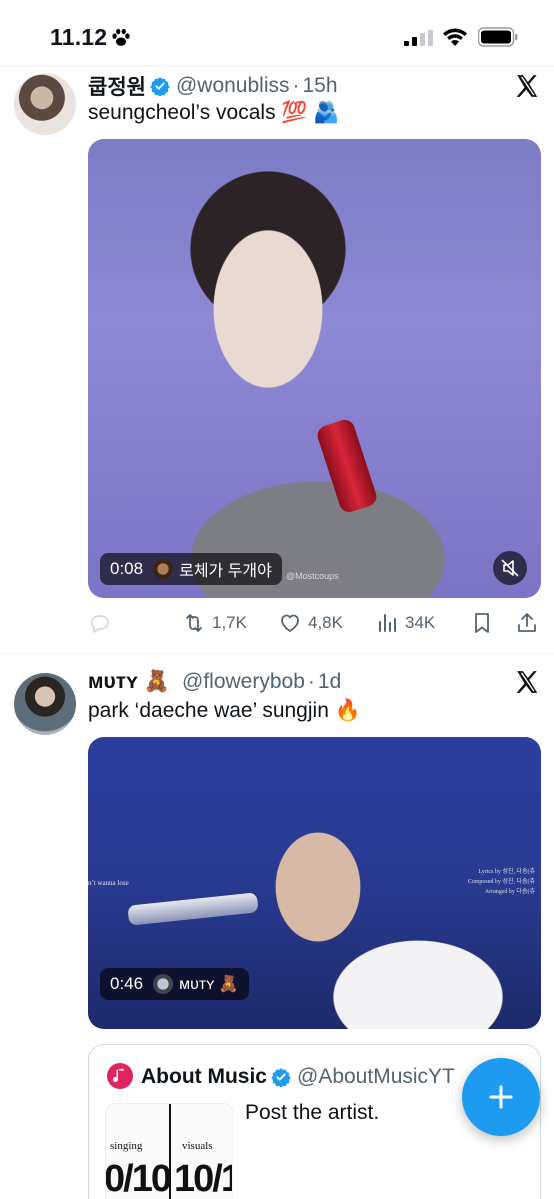 The height and width of the screenshot is (1199, 554). Describe the element at coordinates (204, 1076) in the screenshot. I see `quoted-display-name: About Music` at that location.